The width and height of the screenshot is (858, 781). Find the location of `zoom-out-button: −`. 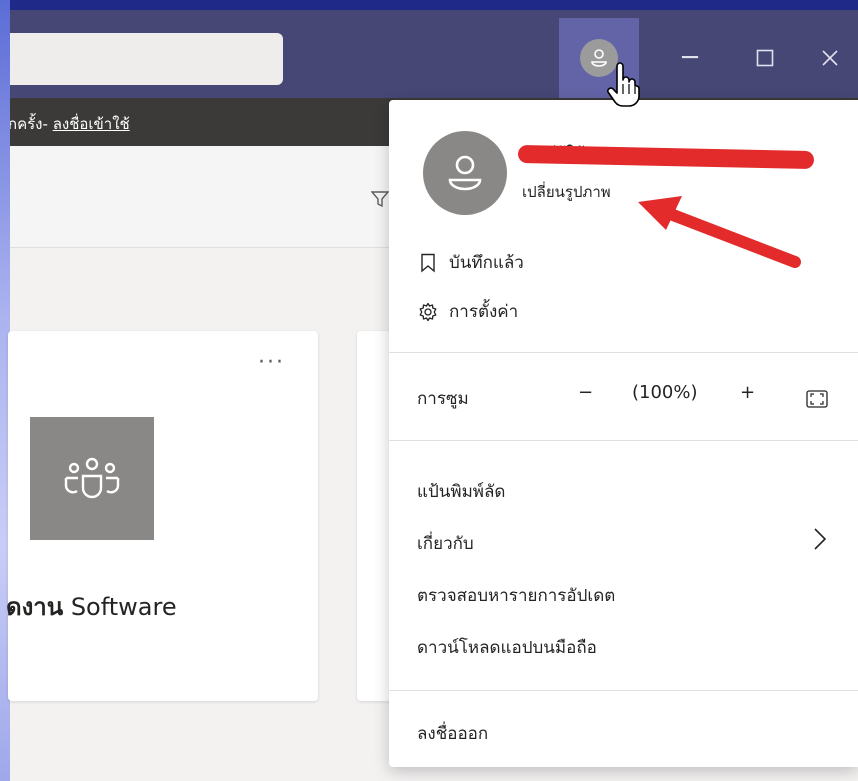

zoom-out-button: − is located at coordinates (585, 392).